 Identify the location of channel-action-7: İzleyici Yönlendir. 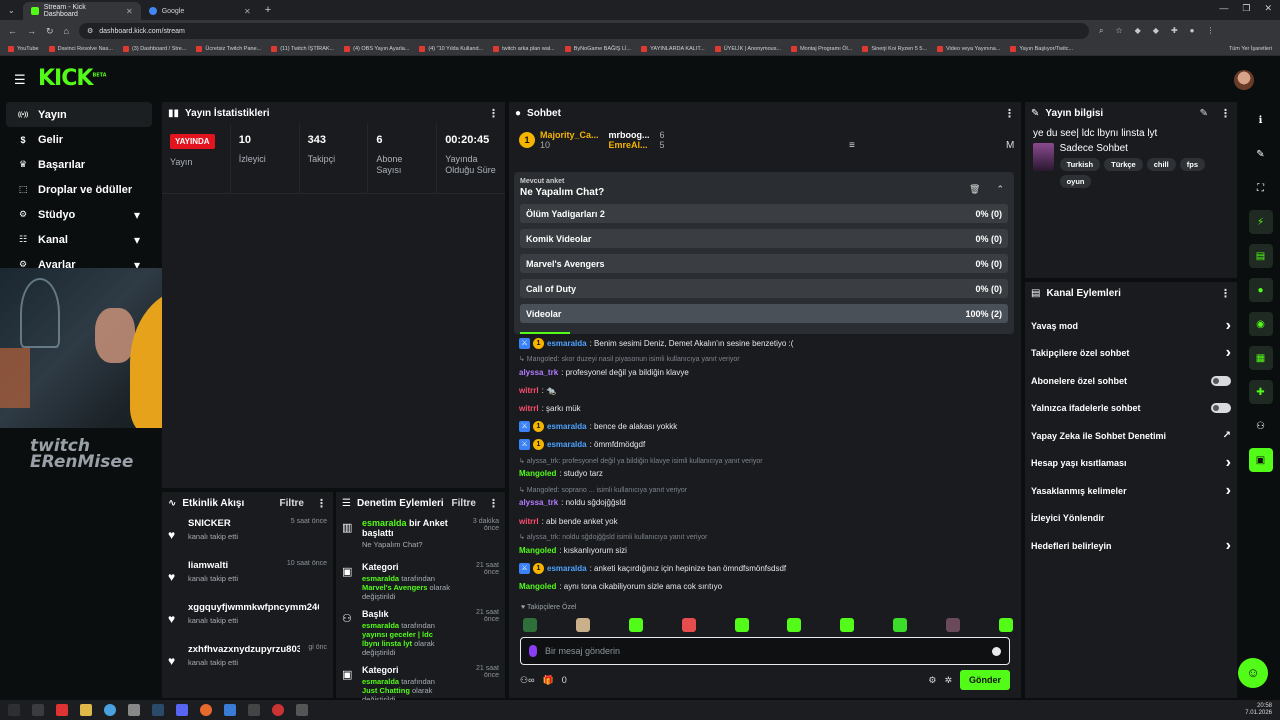
(1131, 519).